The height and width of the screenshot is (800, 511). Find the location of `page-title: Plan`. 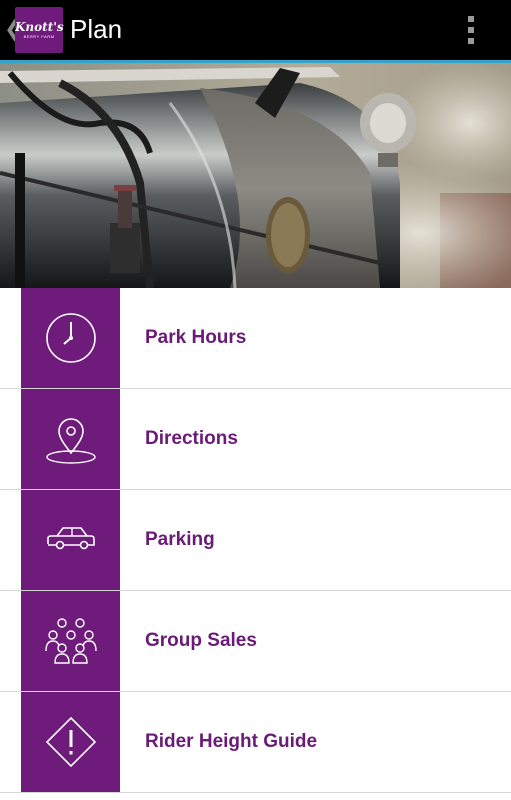

page-title: Plan is located at coordinates (96, 29).